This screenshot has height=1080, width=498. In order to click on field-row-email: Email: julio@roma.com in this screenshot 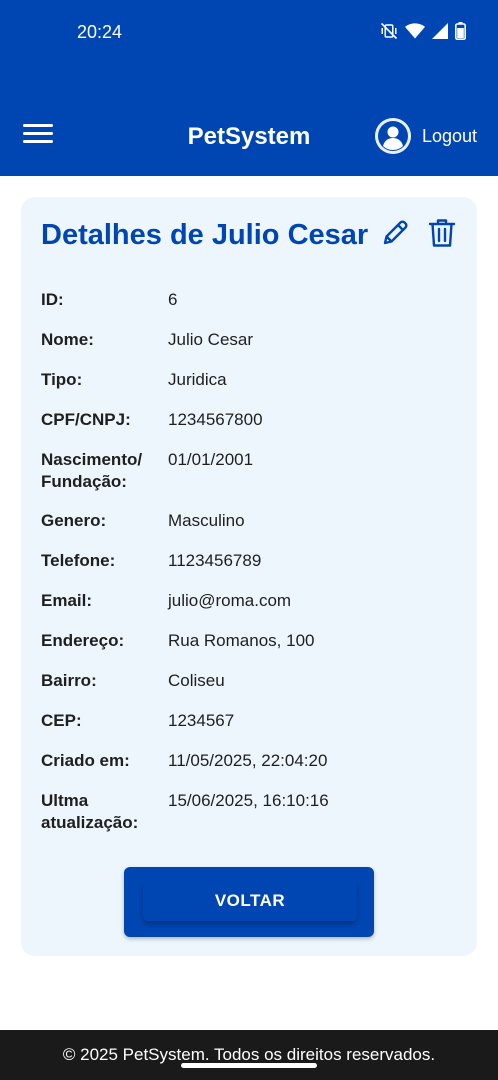, I will do `click(251, 601)`.